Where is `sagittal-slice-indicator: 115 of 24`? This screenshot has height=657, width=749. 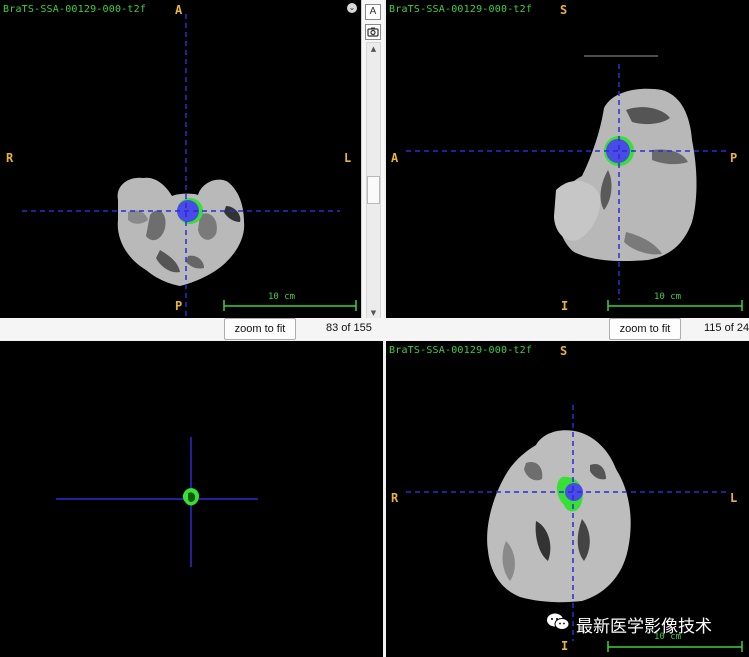
sagittal-slice-indicator: 115 of 24 is located at coordinates (726, 328).